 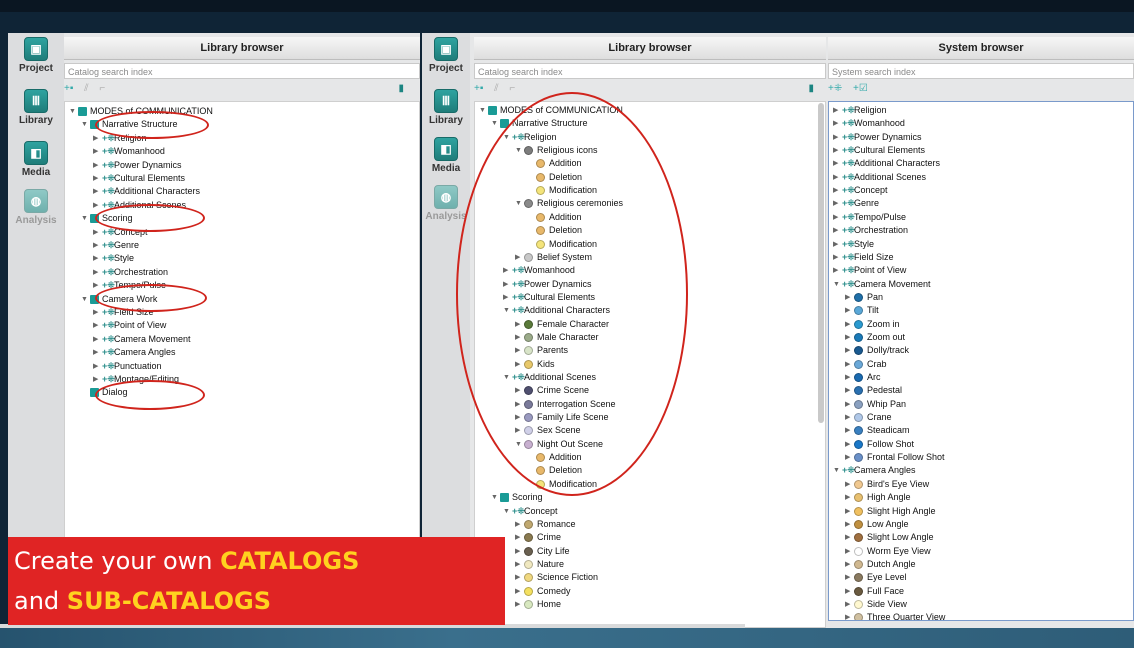 What do you see at coordinates (879, 444) in the screenshot?
I see `tree-row: ▶ Follow Shot` at bounding box center [879, 444].